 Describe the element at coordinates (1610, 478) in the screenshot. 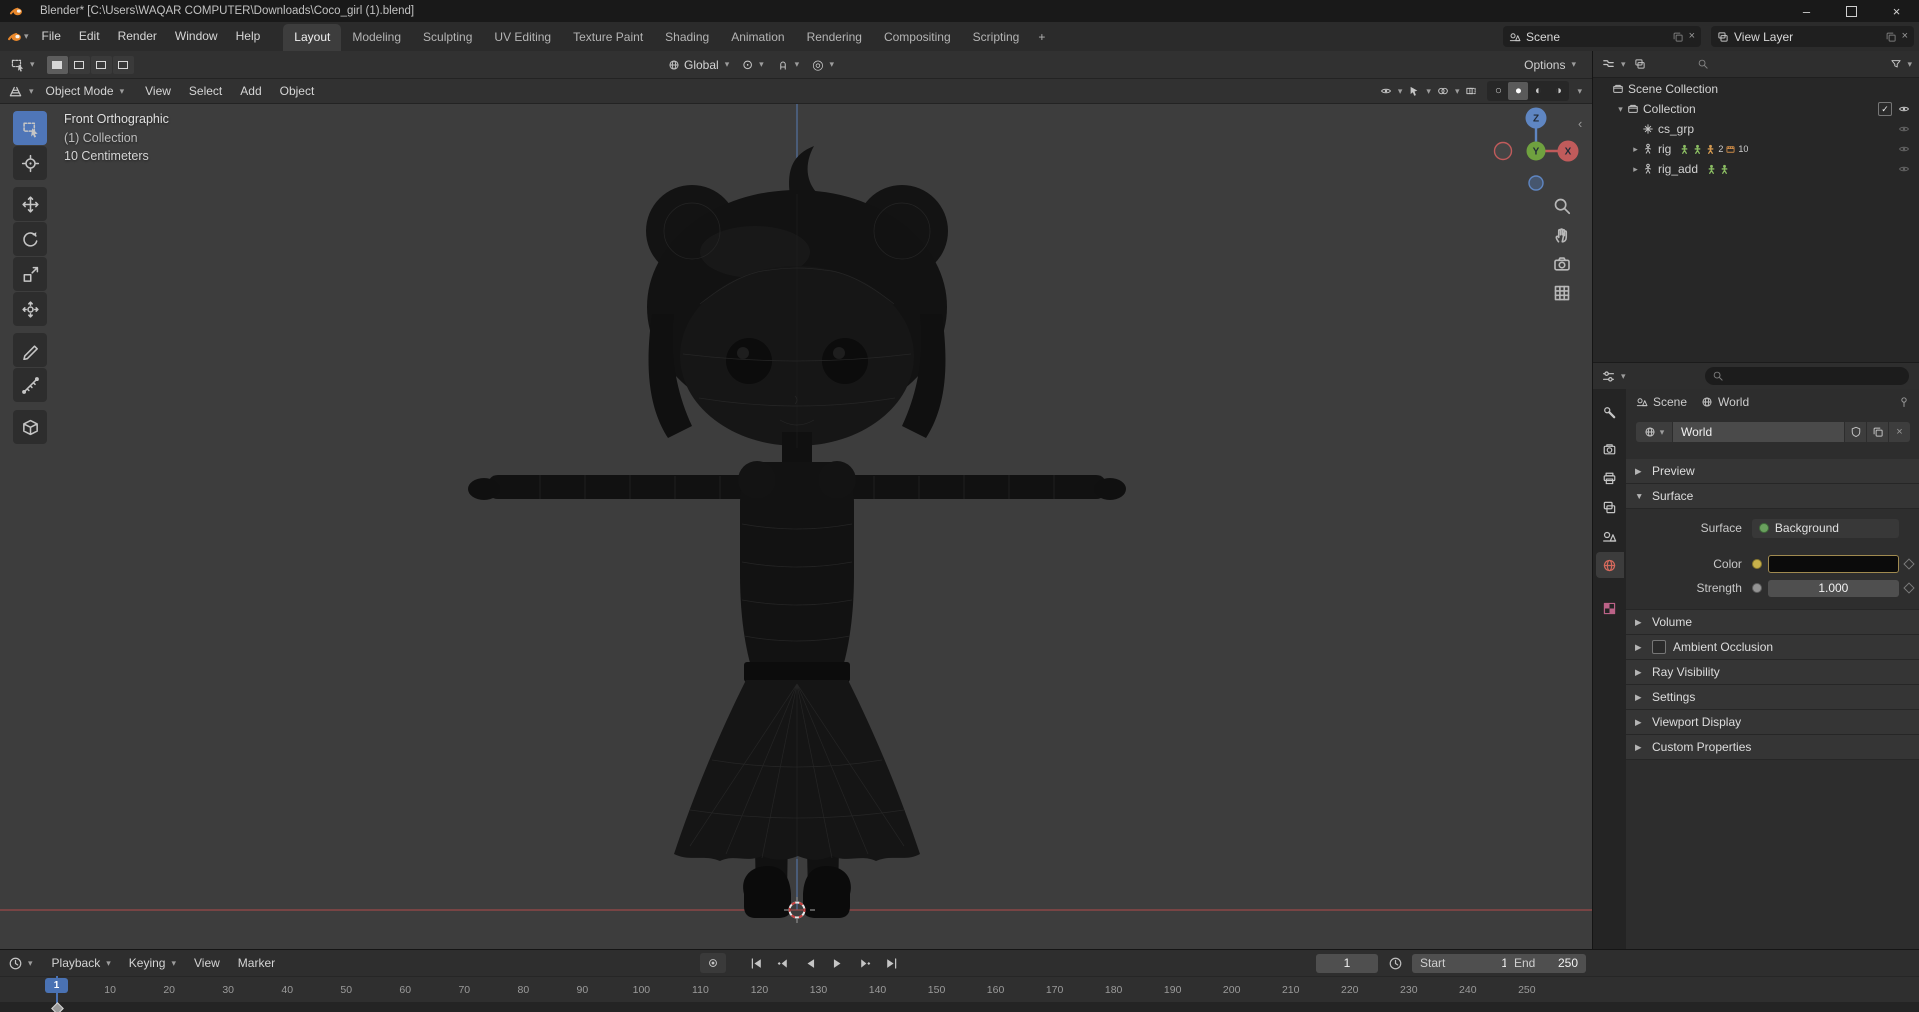

I see `tab-output` at that location.